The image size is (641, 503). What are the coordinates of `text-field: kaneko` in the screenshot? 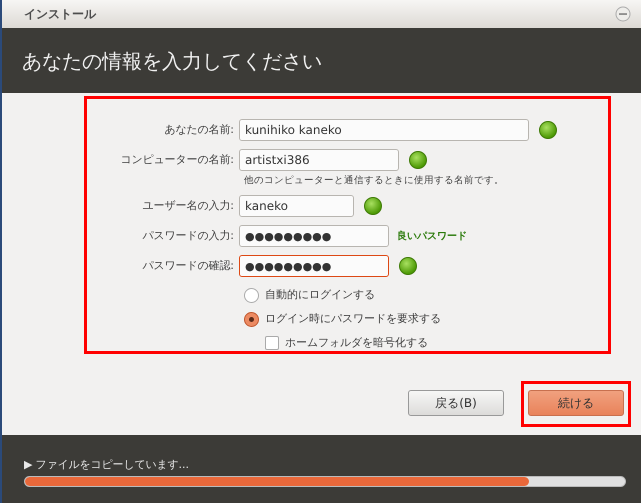 It's located at (296, 206).